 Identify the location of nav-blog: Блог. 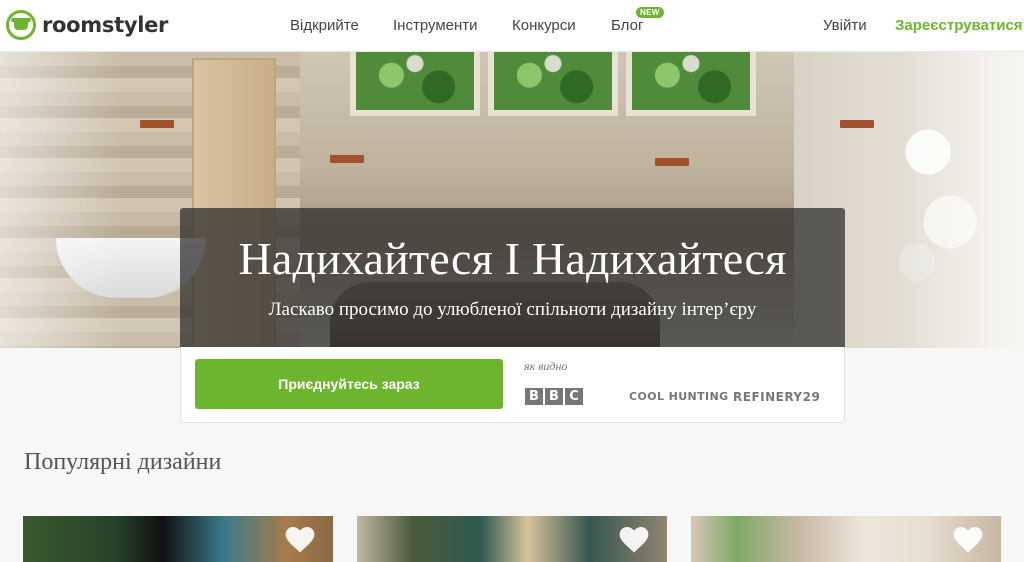
(627, 25).